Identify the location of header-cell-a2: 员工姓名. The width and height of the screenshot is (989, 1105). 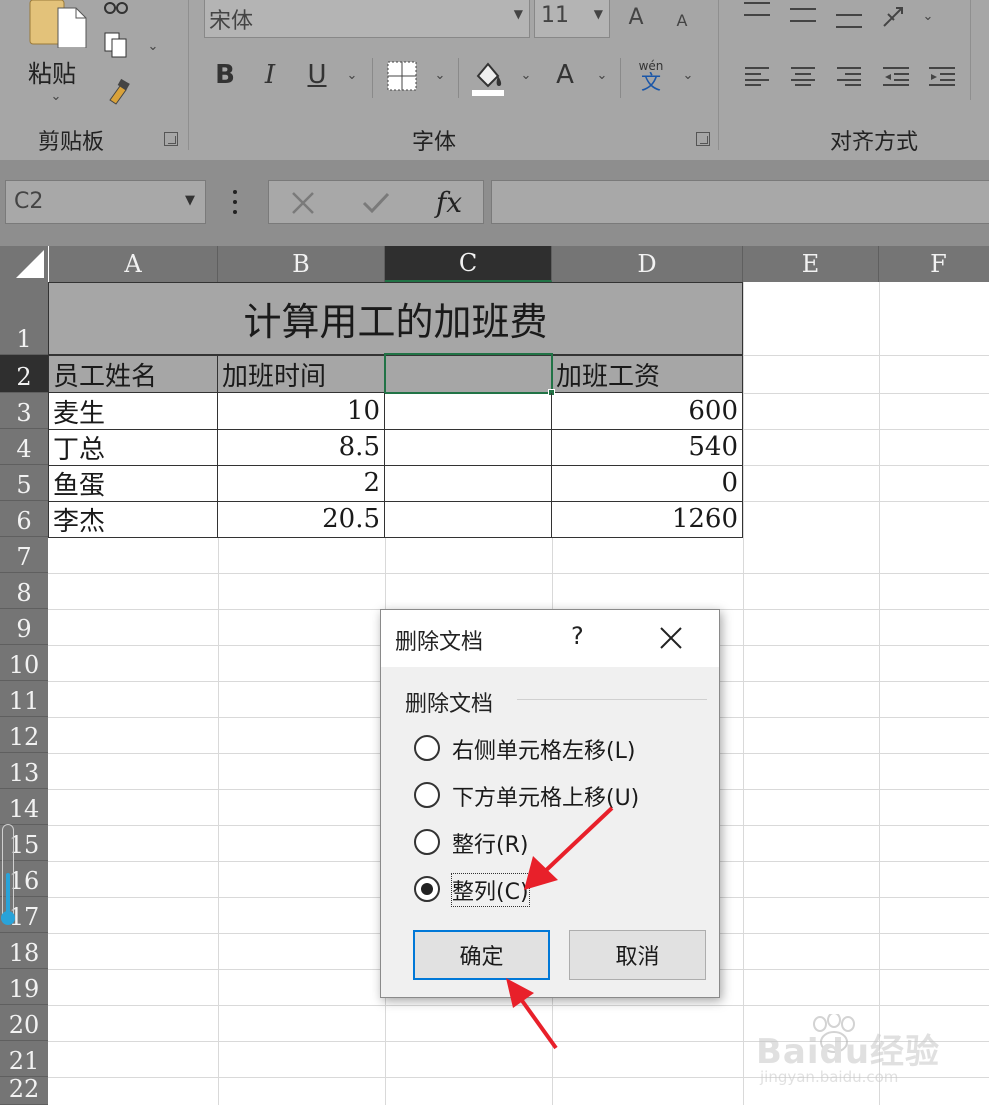
(133, 374).